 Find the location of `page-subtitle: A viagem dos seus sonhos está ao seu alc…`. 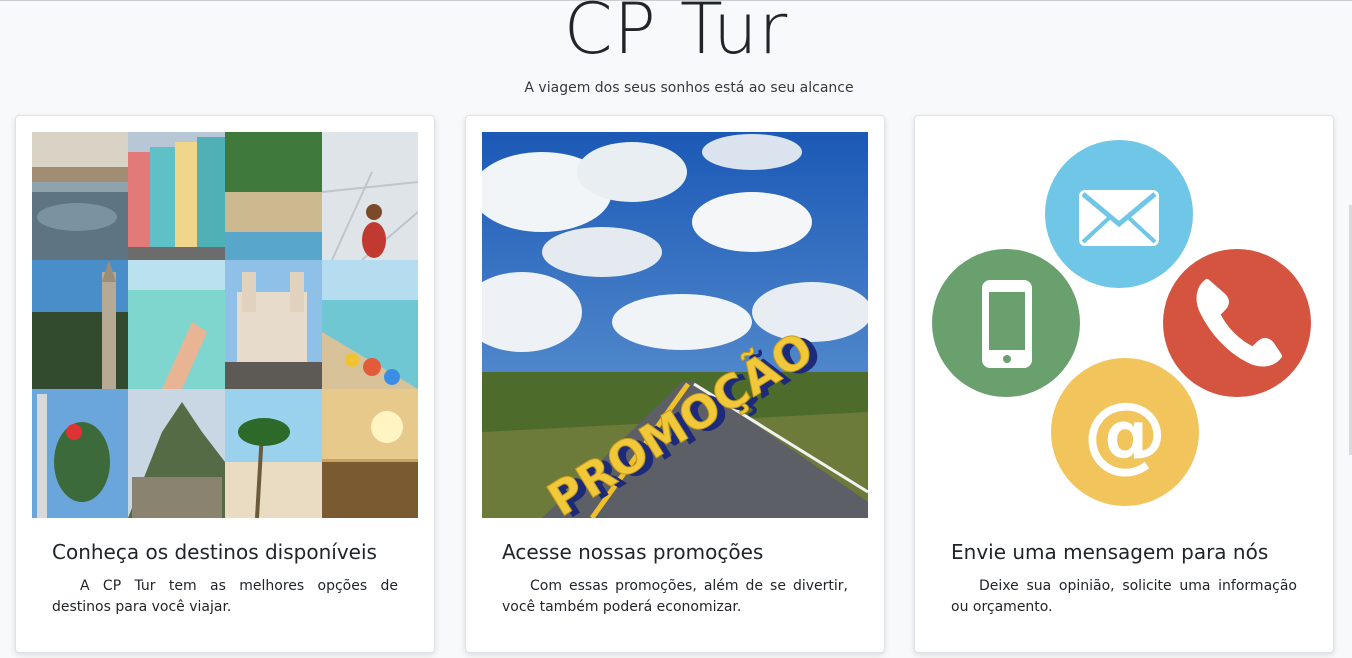

page-subtitle: A viagem dos seus sonhos está ao seu alc… is located at coordinates (689, 88).